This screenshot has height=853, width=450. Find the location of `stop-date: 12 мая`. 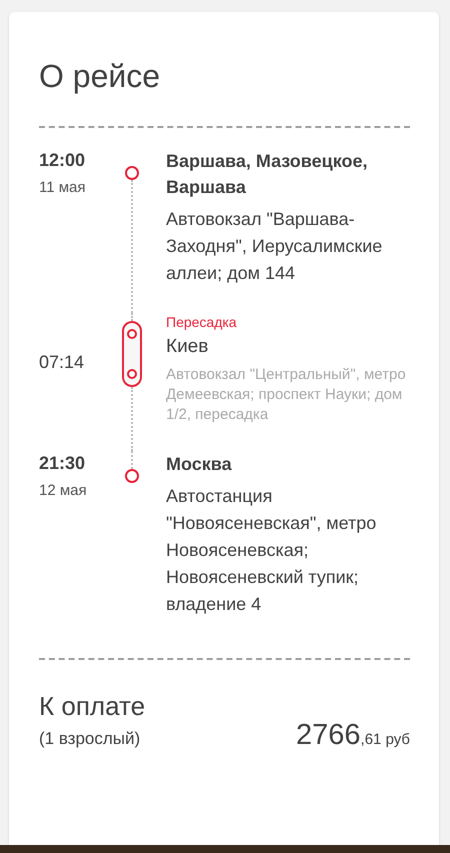

stop-date: 12 мая is located at coordinates (63, 491).